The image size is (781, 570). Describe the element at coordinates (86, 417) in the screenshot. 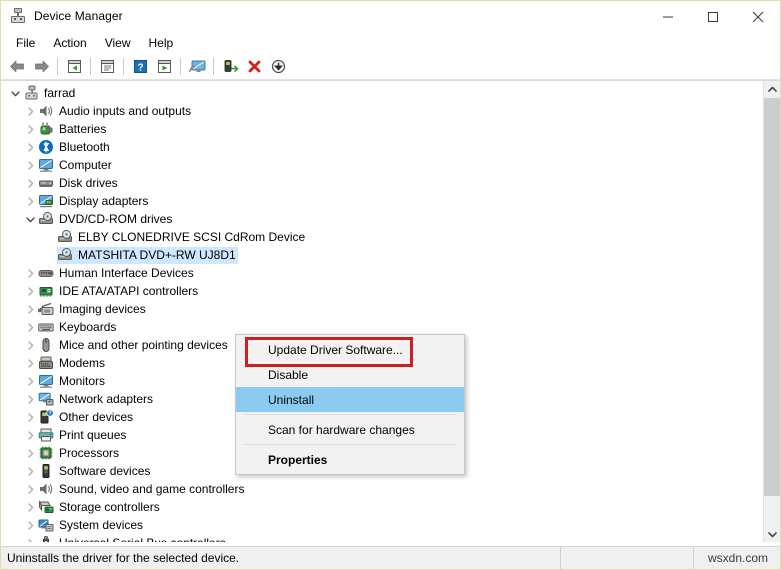

I see `tree-item-content: ? Other devices` at that location.